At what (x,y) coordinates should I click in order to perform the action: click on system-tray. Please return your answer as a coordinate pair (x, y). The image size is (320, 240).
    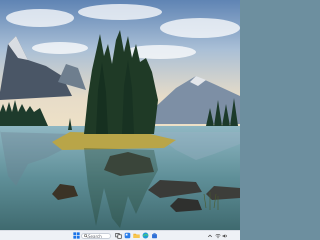
    Looking at the image, I should click on (222, 236).